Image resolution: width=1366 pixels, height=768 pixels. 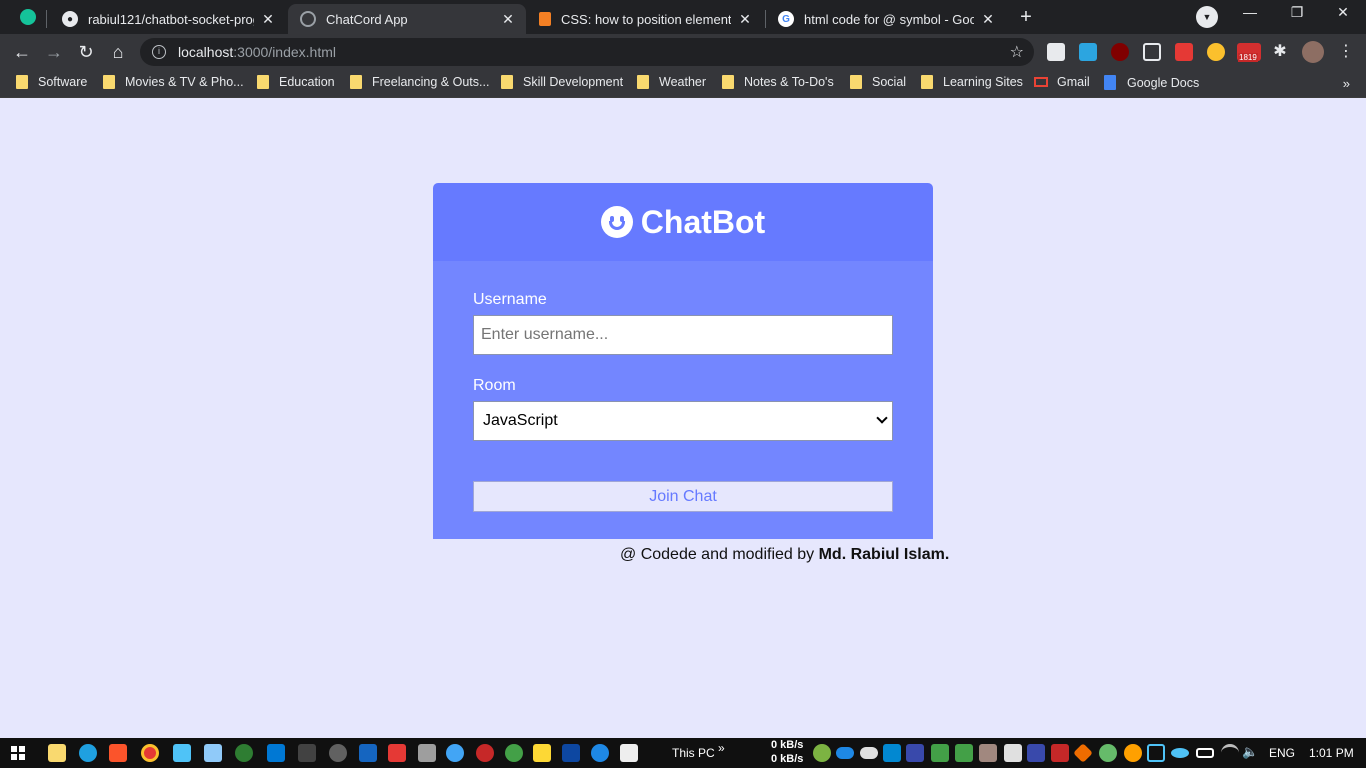 What do you see at coordinates (789, 82) in the screenshot?
I see `bookmark-label: Notes & To-Do's` at bounding box center [789, 82].